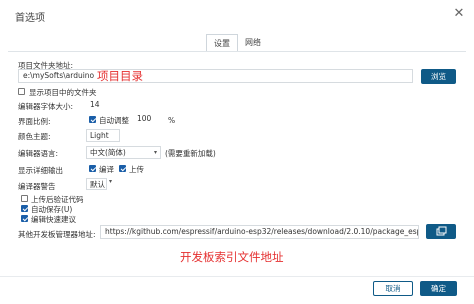 This screenshot has width=474, height=304. I want to click on show-files-checkbox, so click(21, 91).